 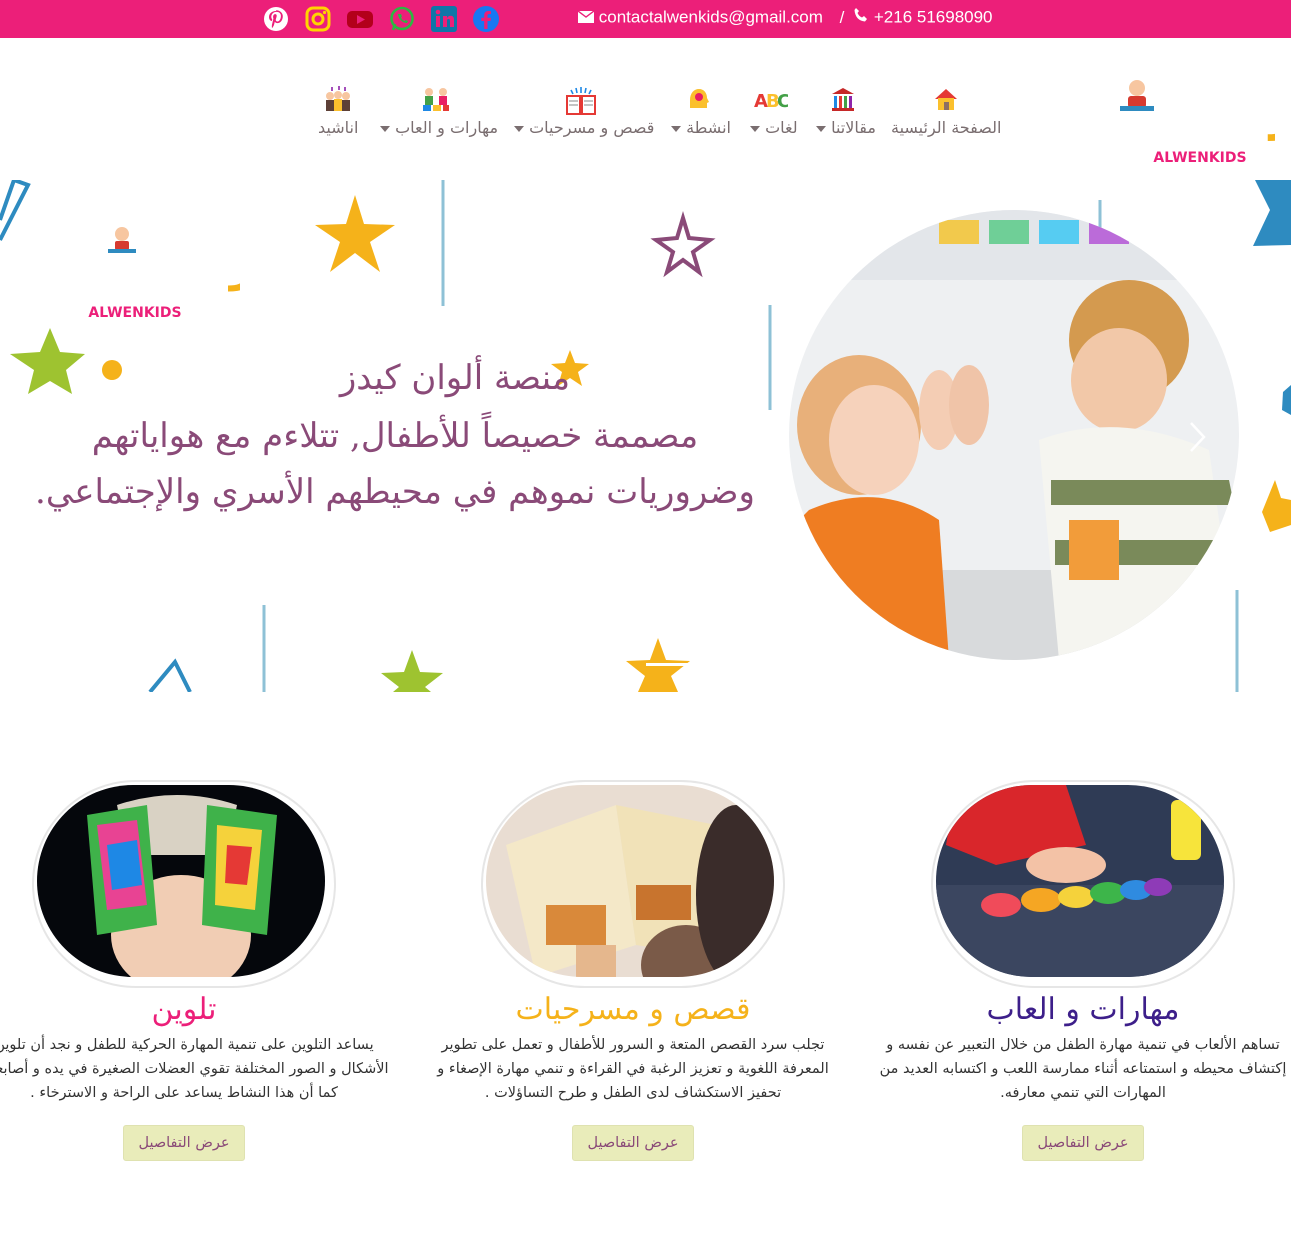 What do you see at coordinates (395, 436) in the screenshot?
I see `hero-subtitle-line1: مصممة خصيصاً للأطفال, تتلاءم مع هواياتهم` at bounding box center [395, 436].